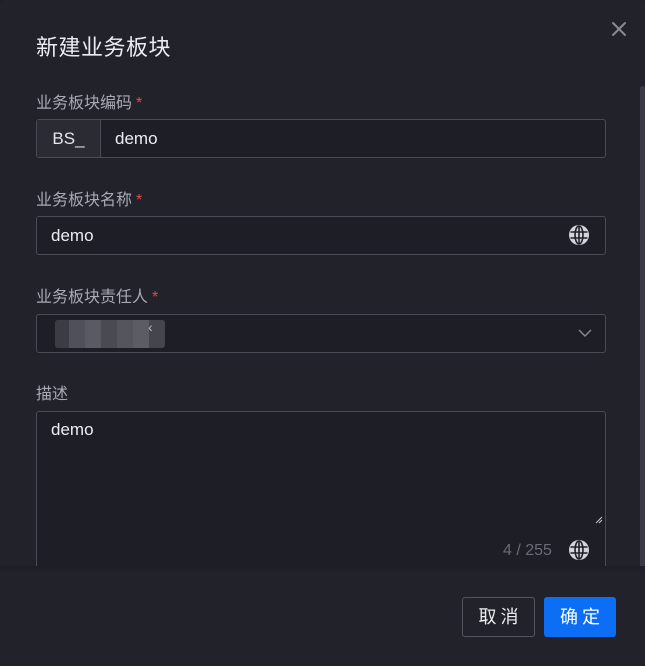 This screenshot has height=666, width=645. I want to click on name-input: demo, so click(72, 235).